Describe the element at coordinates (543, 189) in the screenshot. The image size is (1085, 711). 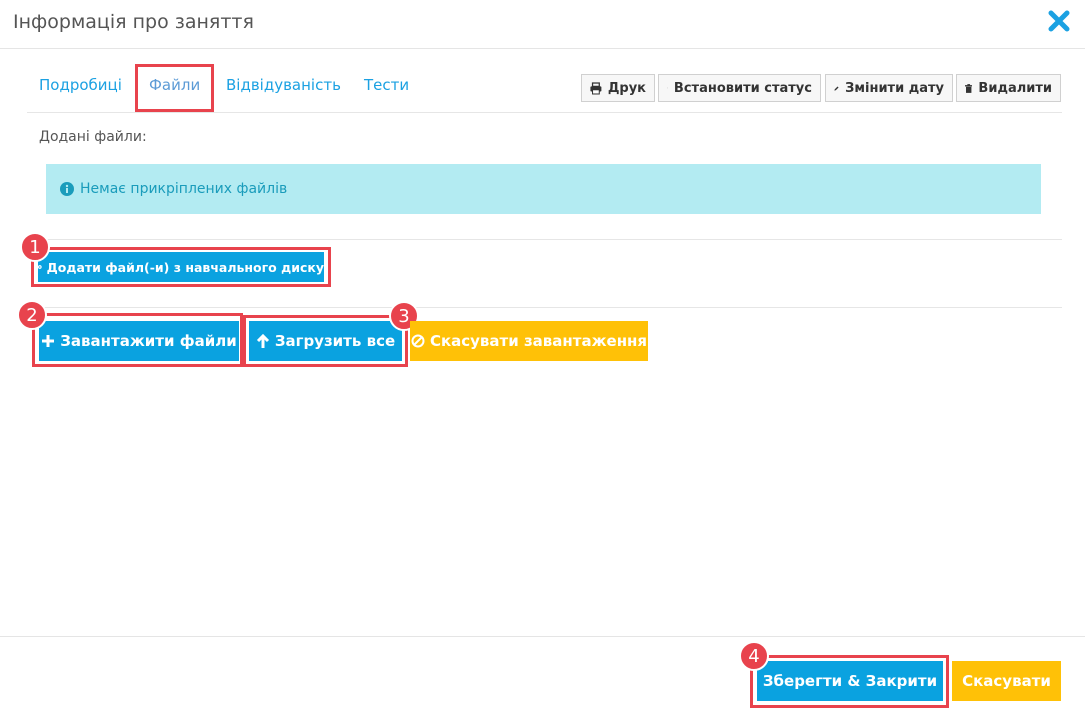
I see `no-files-alert: Немає прикріплених файлів` at that location.